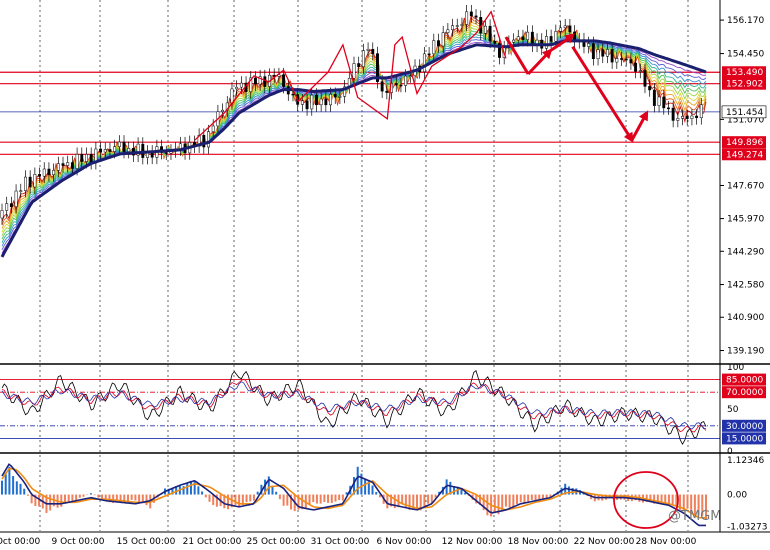  Describe the element at coordinates (78, 542) in the screenshot. I see `x-tick-label: 9 Oct 00:00` at that location.